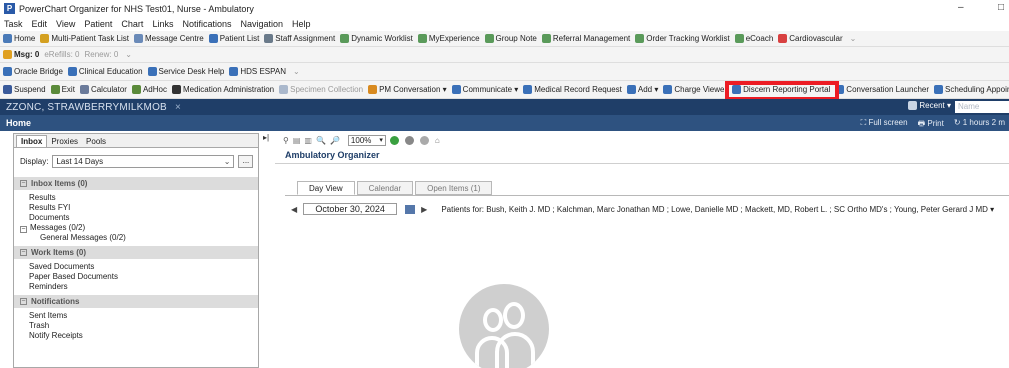  What do you see at coordinates (407, 89) in the screenshot?
I see `pm-conversation-button: PM Conversation ▾` at bounding box center [407, 89].